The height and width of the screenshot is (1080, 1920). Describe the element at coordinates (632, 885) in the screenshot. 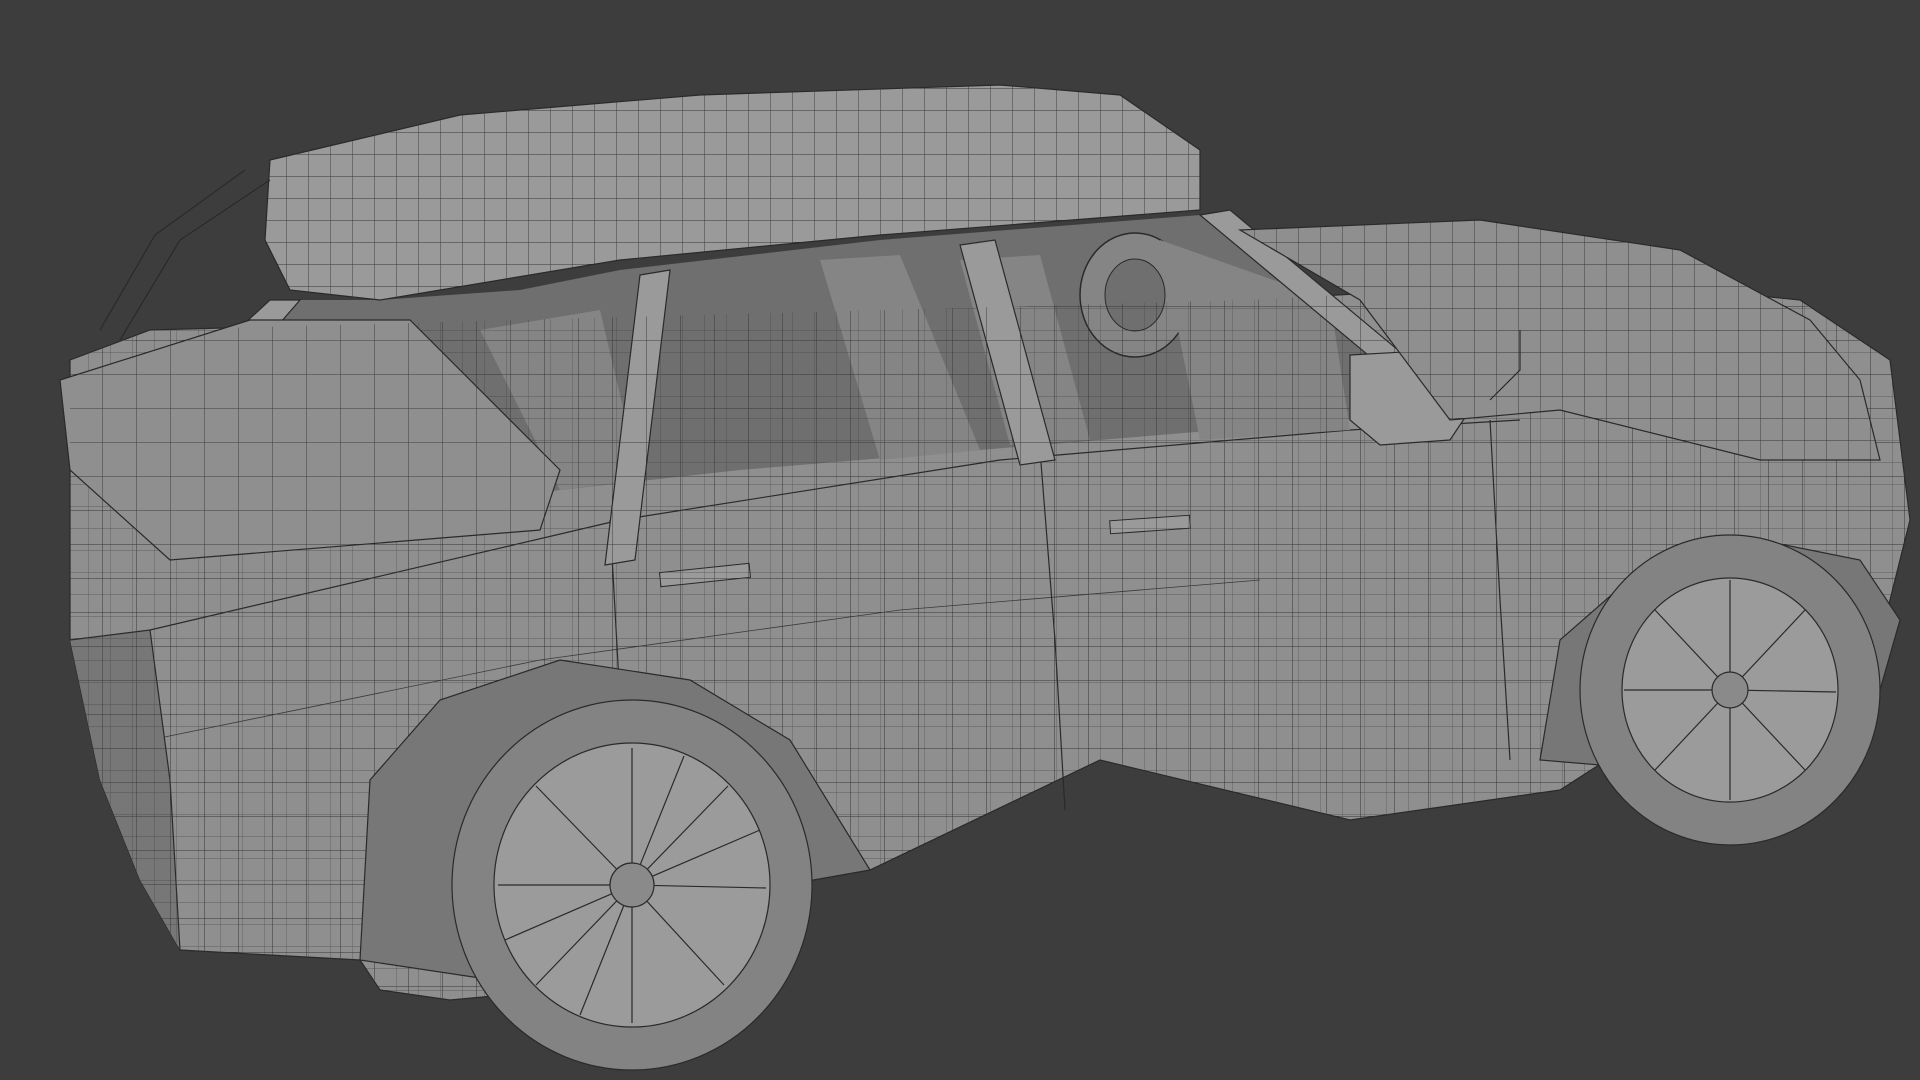

I see `rear-hub` at that location.